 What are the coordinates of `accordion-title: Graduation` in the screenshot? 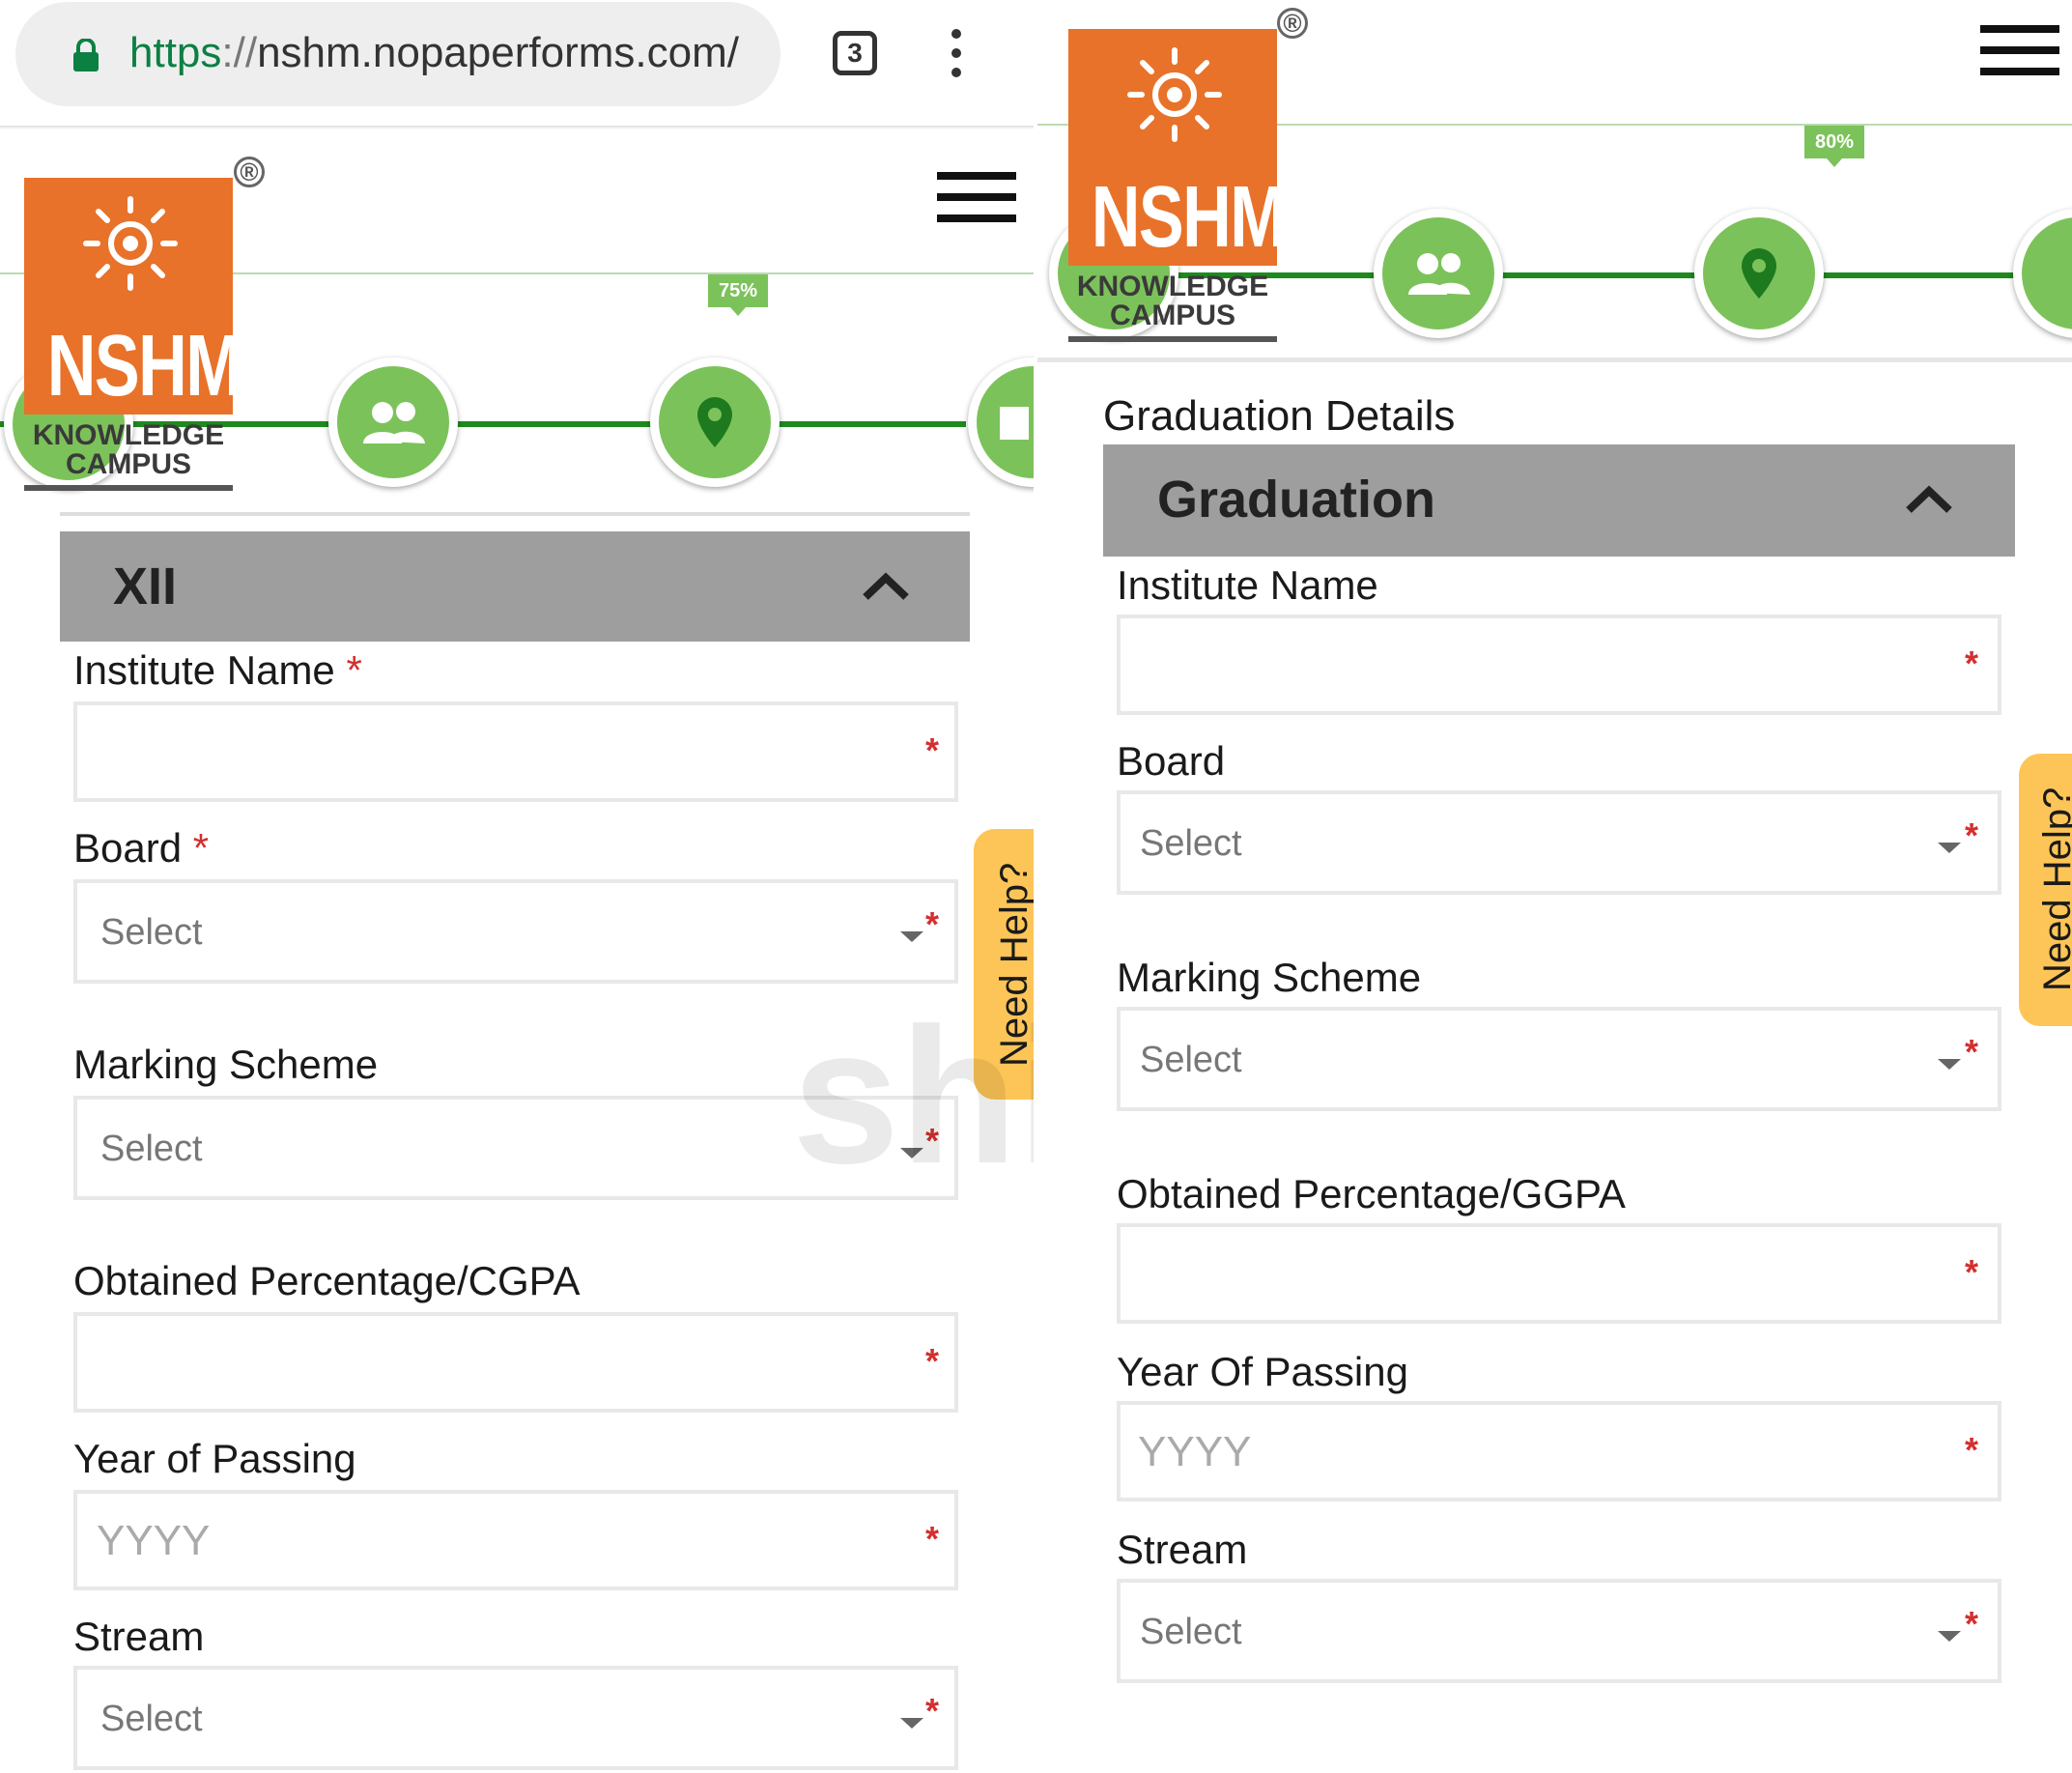 It's located at (1296, 500).